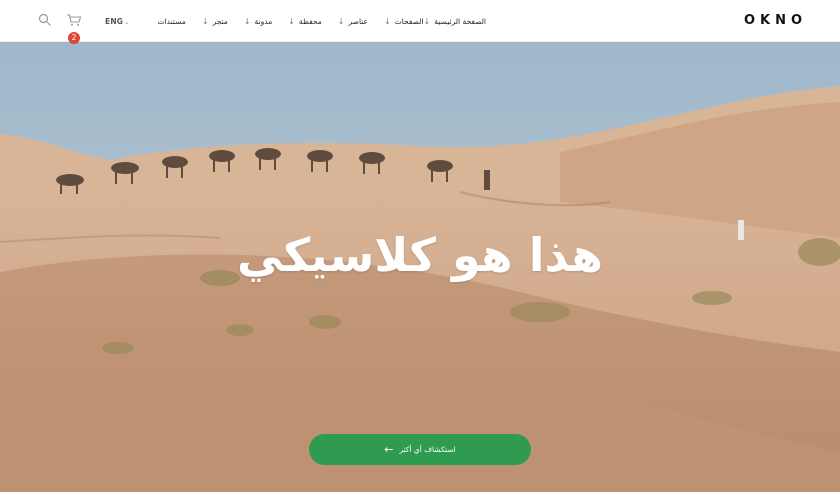 The width and height of the screenshot is (840, 492). Describe the element at coordinates (358, 21) in the screenshot. I see `nav-item-label: عناصر` at that location.